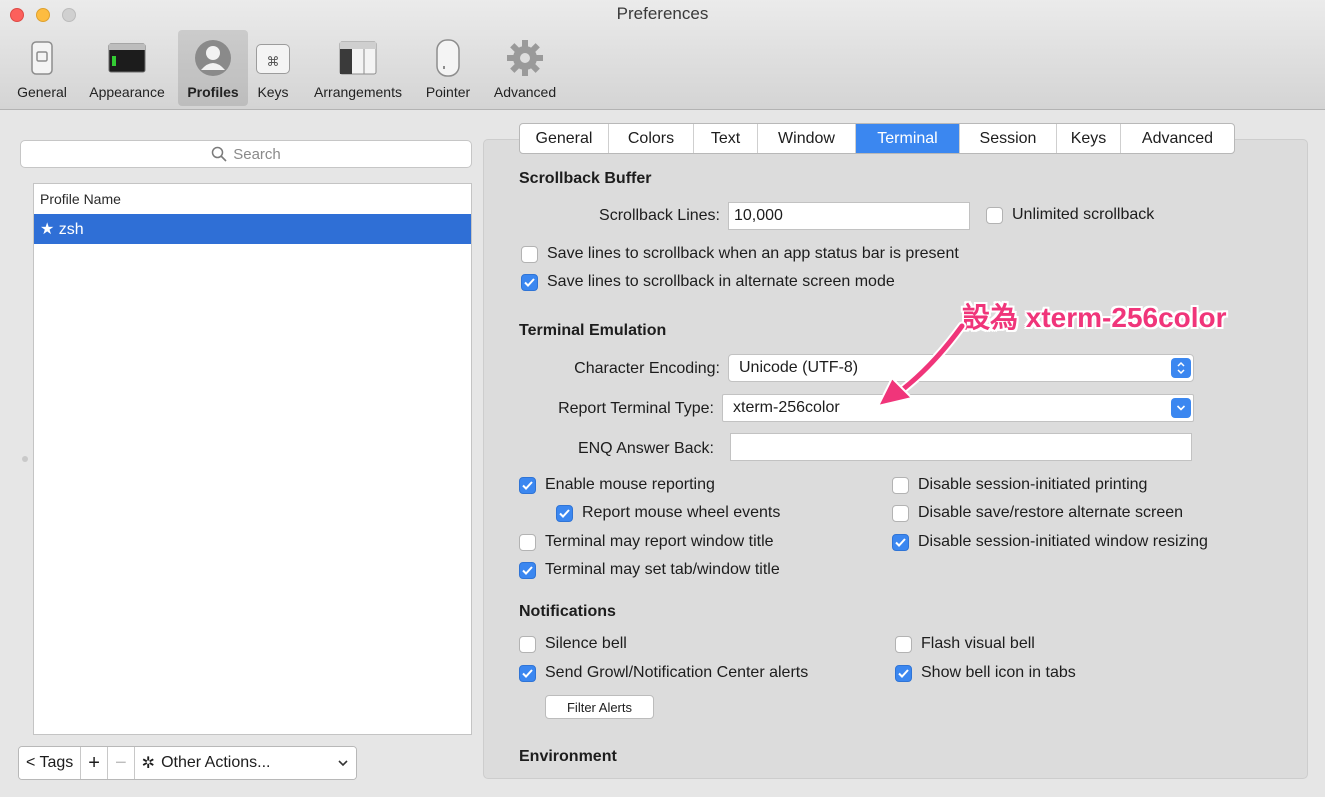 This screenshot has height=797, width=1325. I want to click on character-encoding-label: Character Encoding:, so click(647, 368).